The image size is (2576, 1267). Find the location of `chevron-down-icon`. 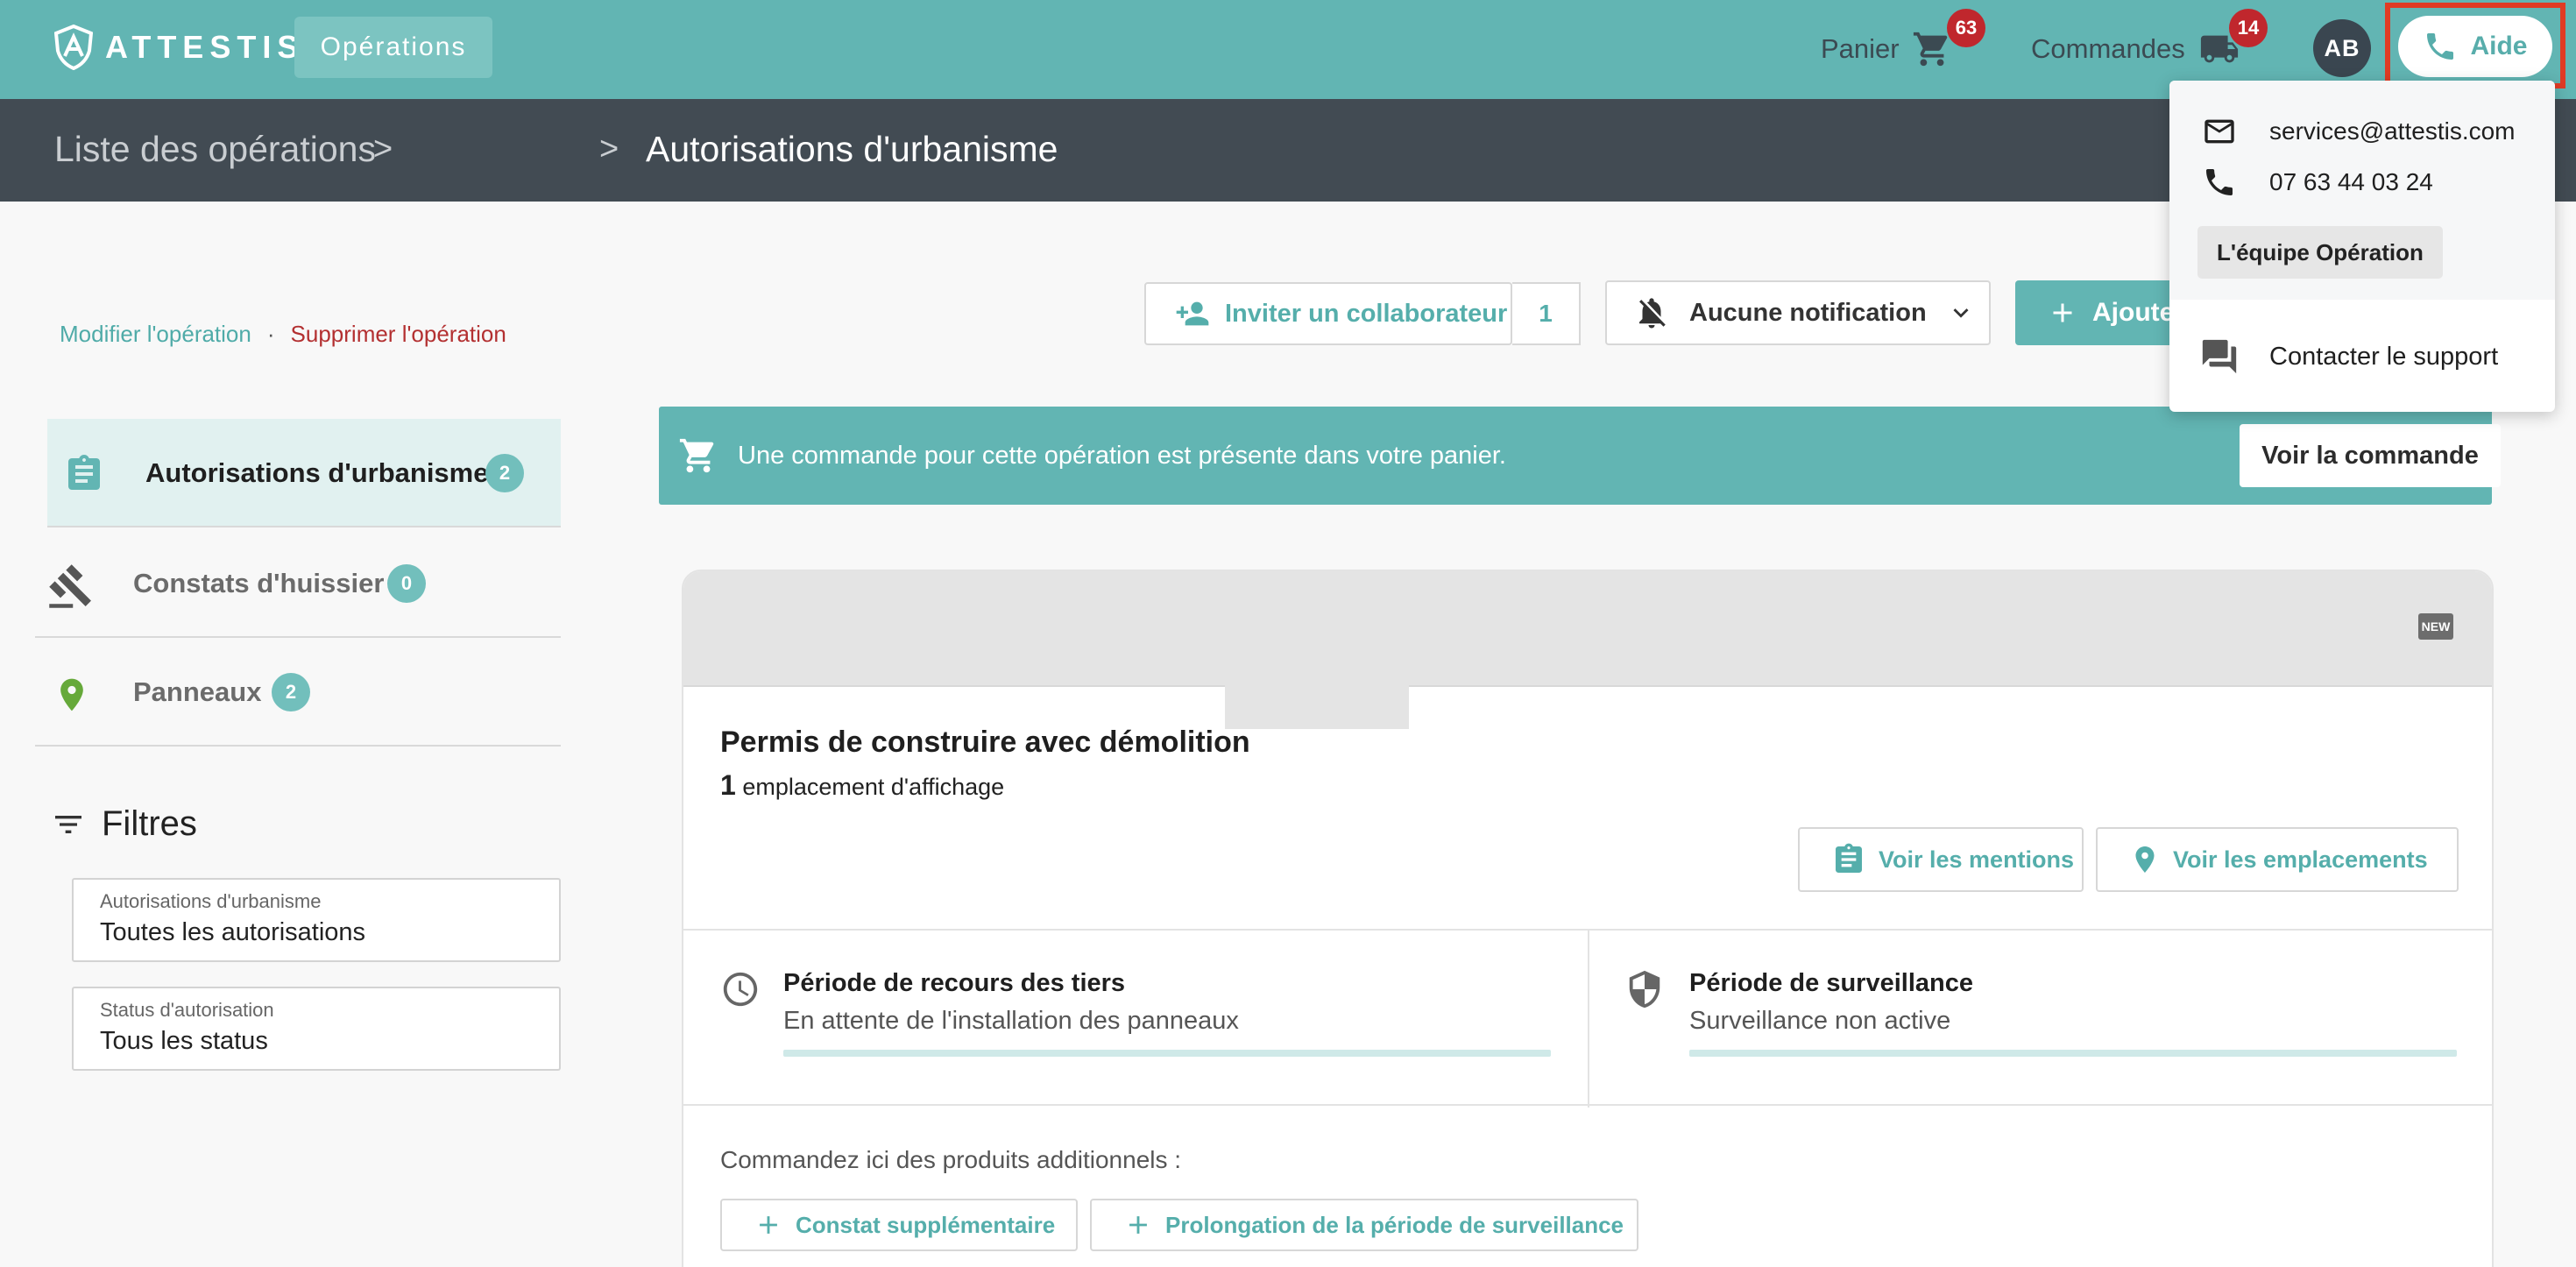

chevron-down-icon is located at coordinates (1961, 313).